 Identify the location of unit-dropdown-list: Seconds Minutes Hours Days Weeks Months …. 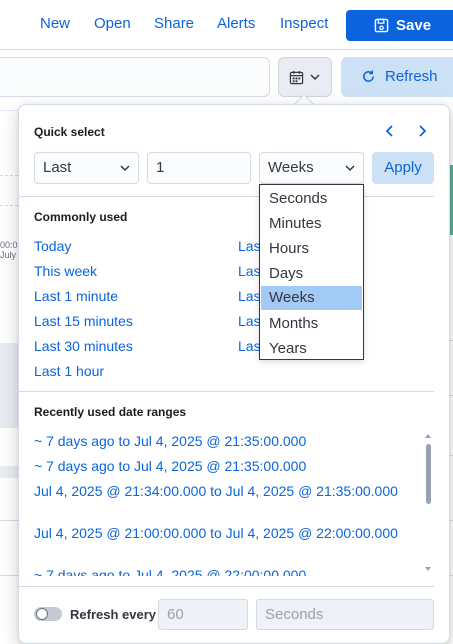
(311, 272).